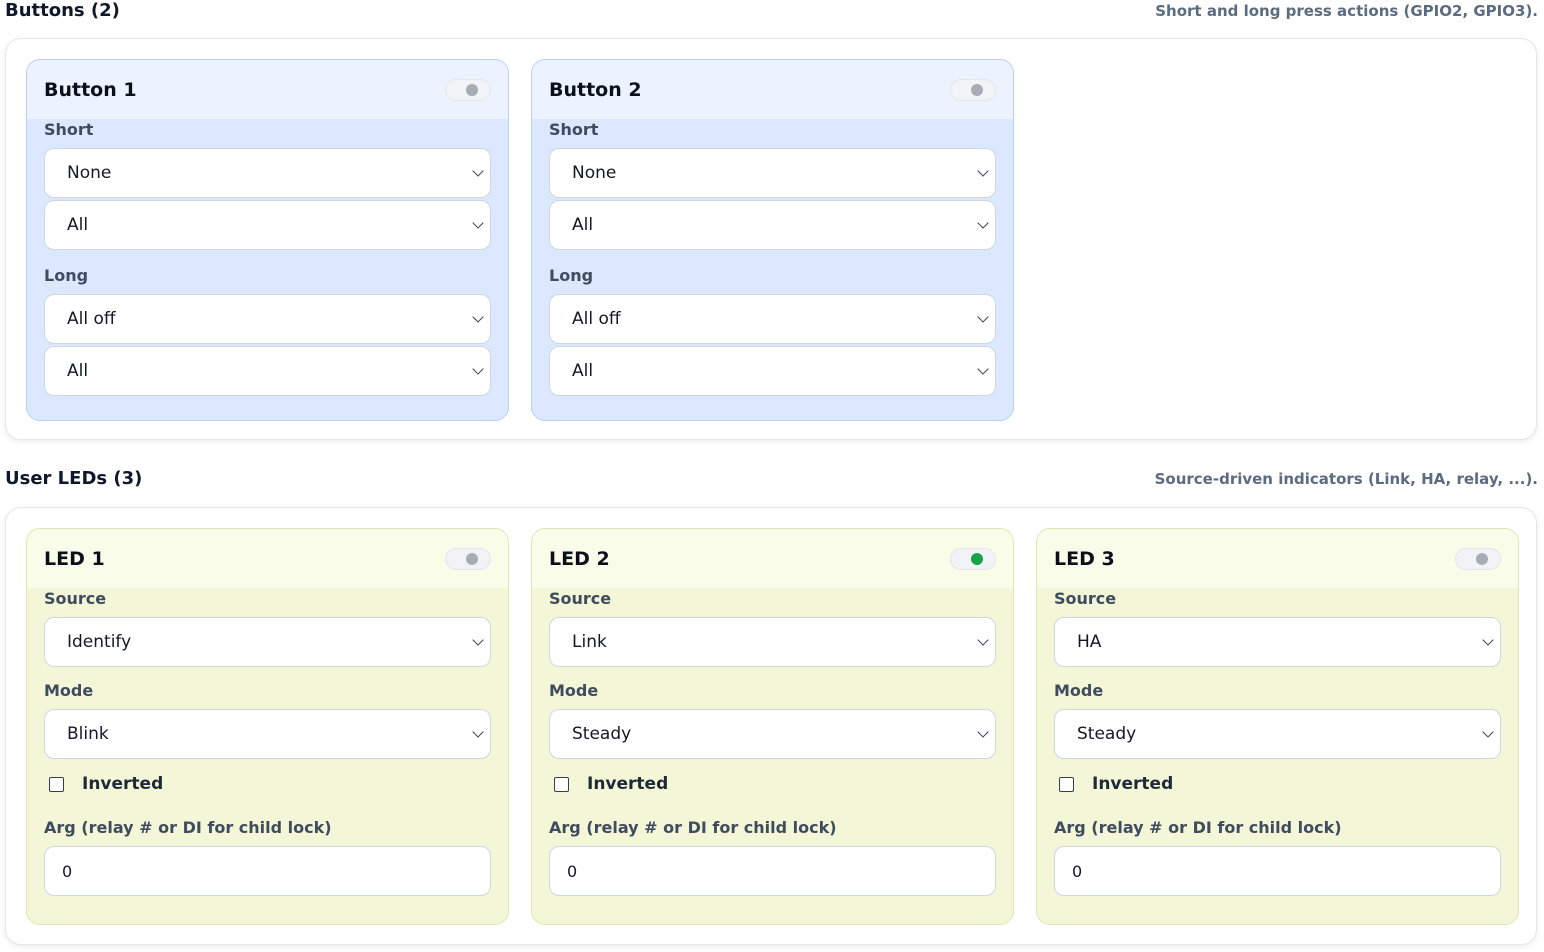 The image size is (1544, 952). What do you see at coordinates (772, 558) in the screenshot?
I see `led-card-header: LED 2` at bounding box center [772, 558].